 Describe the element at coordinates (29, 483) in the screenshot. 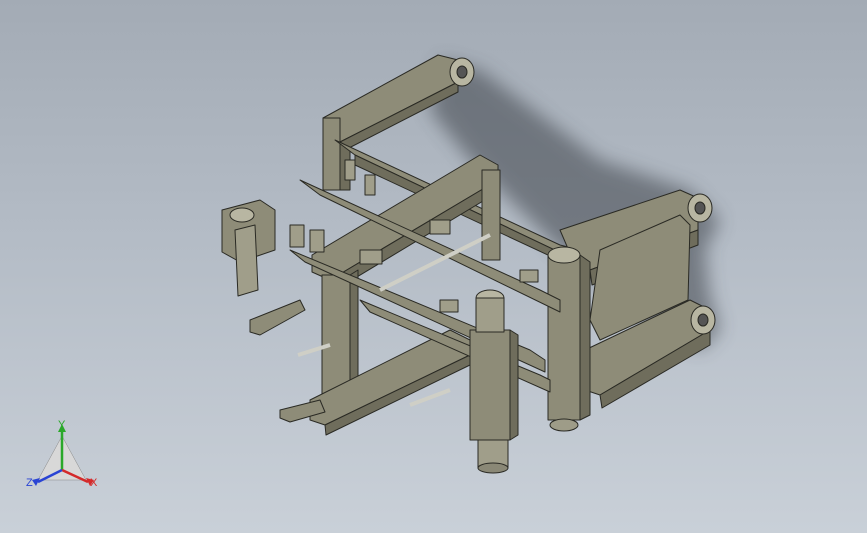

I see `z-axis-label: Z` at that location.